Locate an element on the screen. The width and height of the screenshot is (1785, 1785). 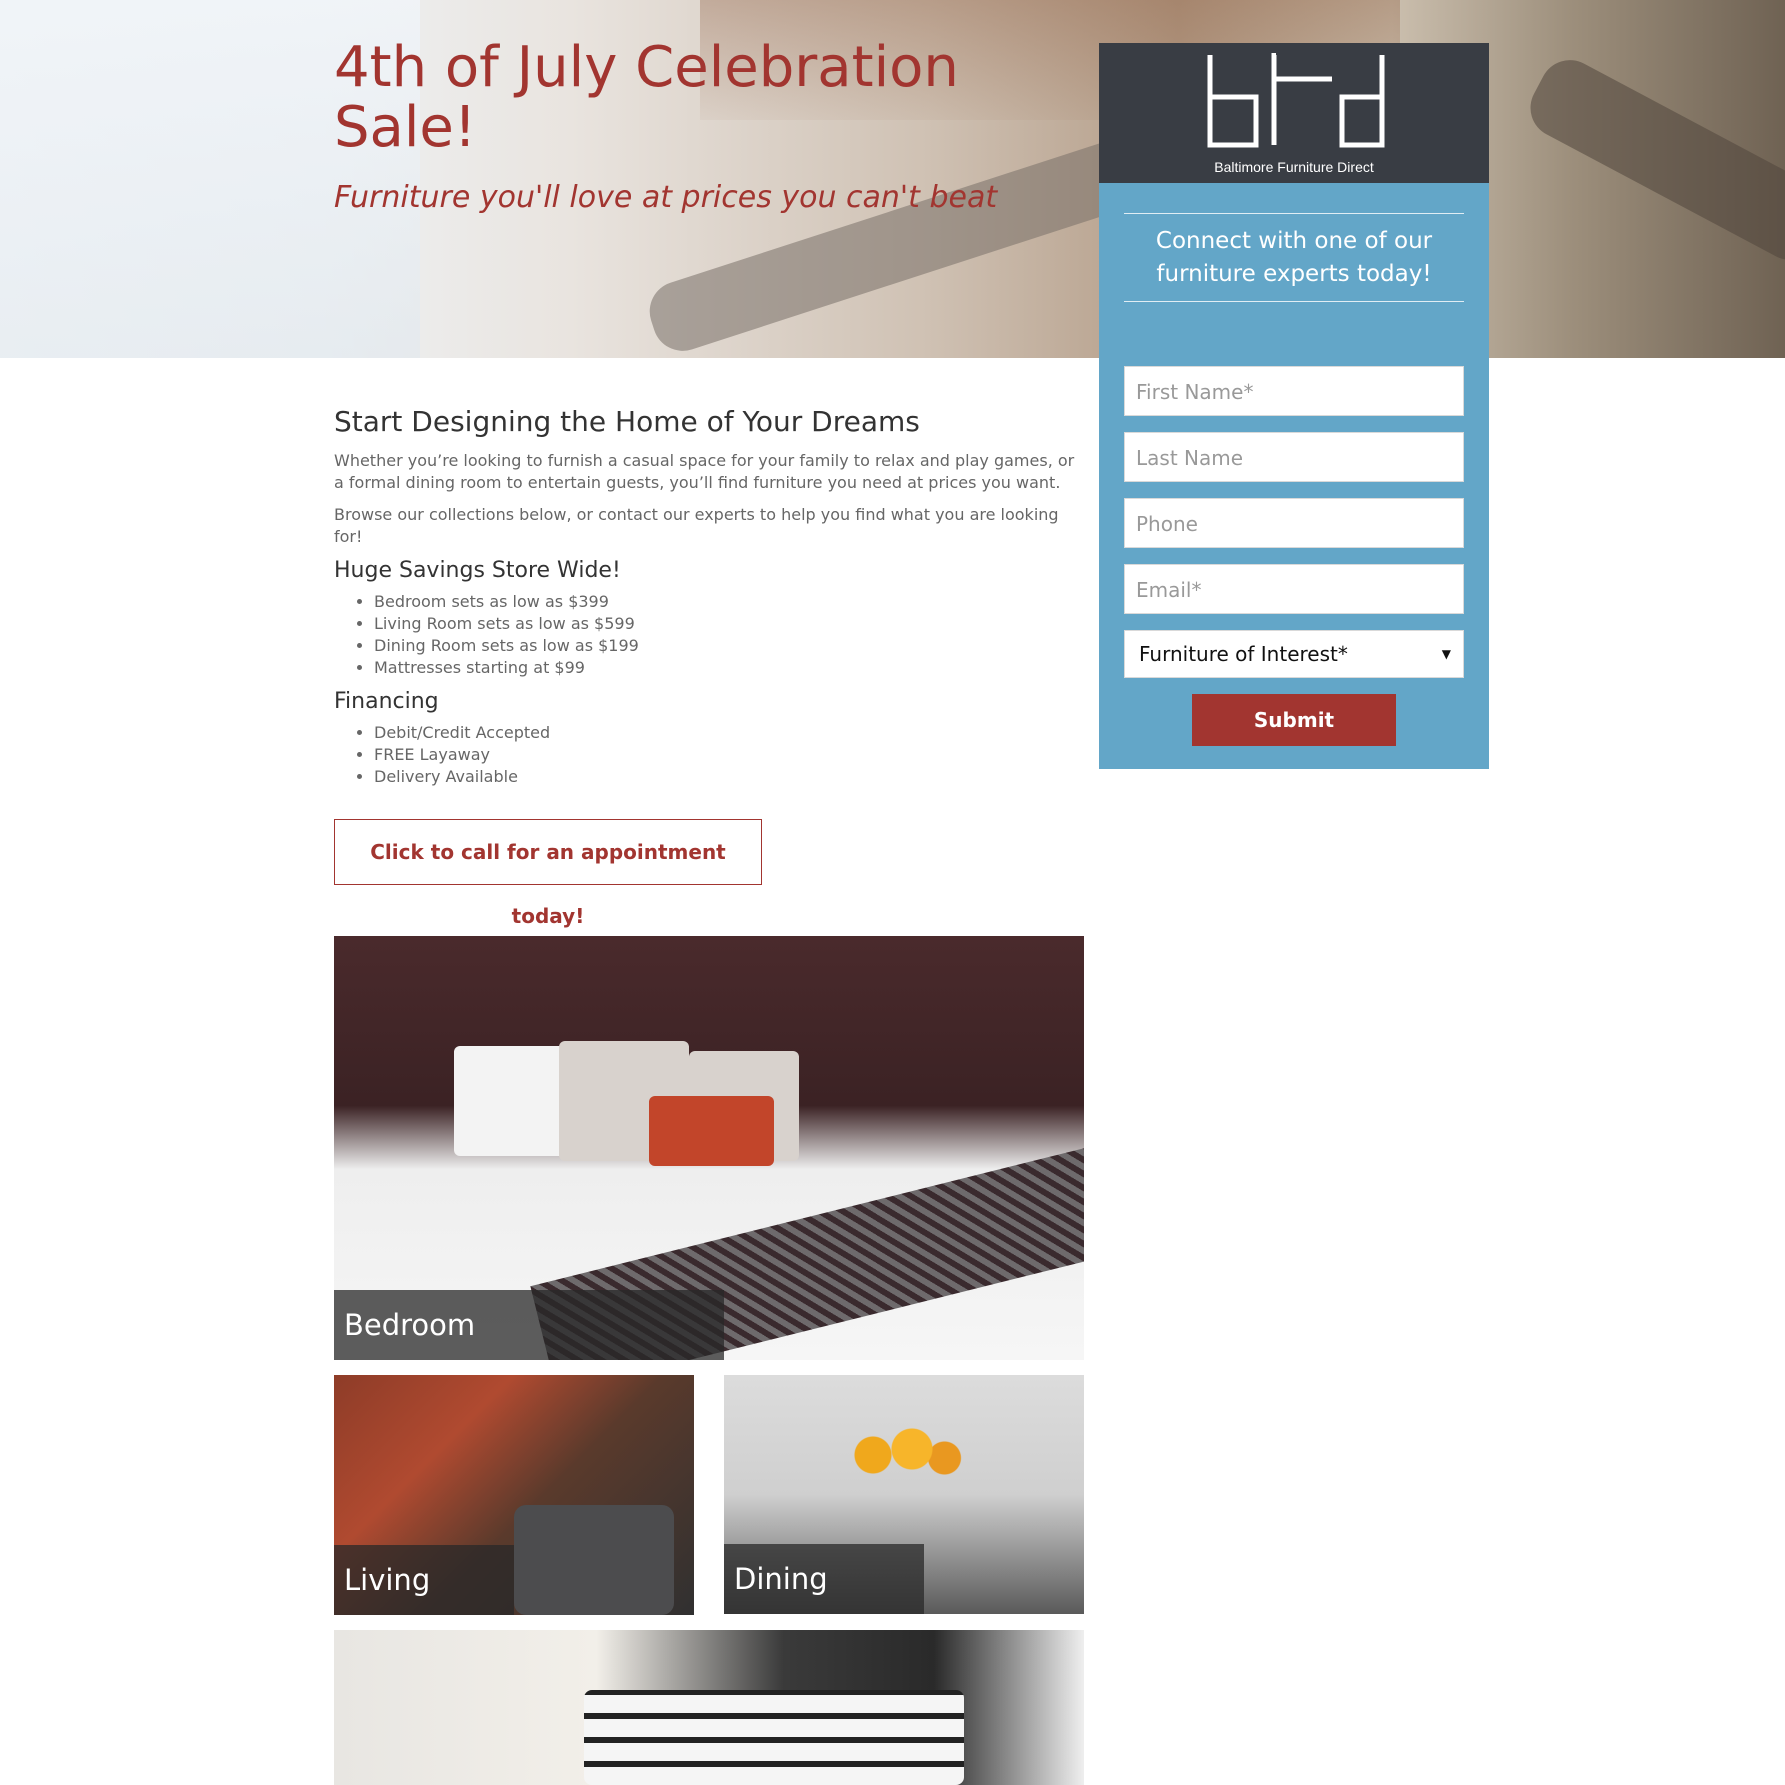
list-item: Mattresses starting at $99 is located at coordinates (729, 668).